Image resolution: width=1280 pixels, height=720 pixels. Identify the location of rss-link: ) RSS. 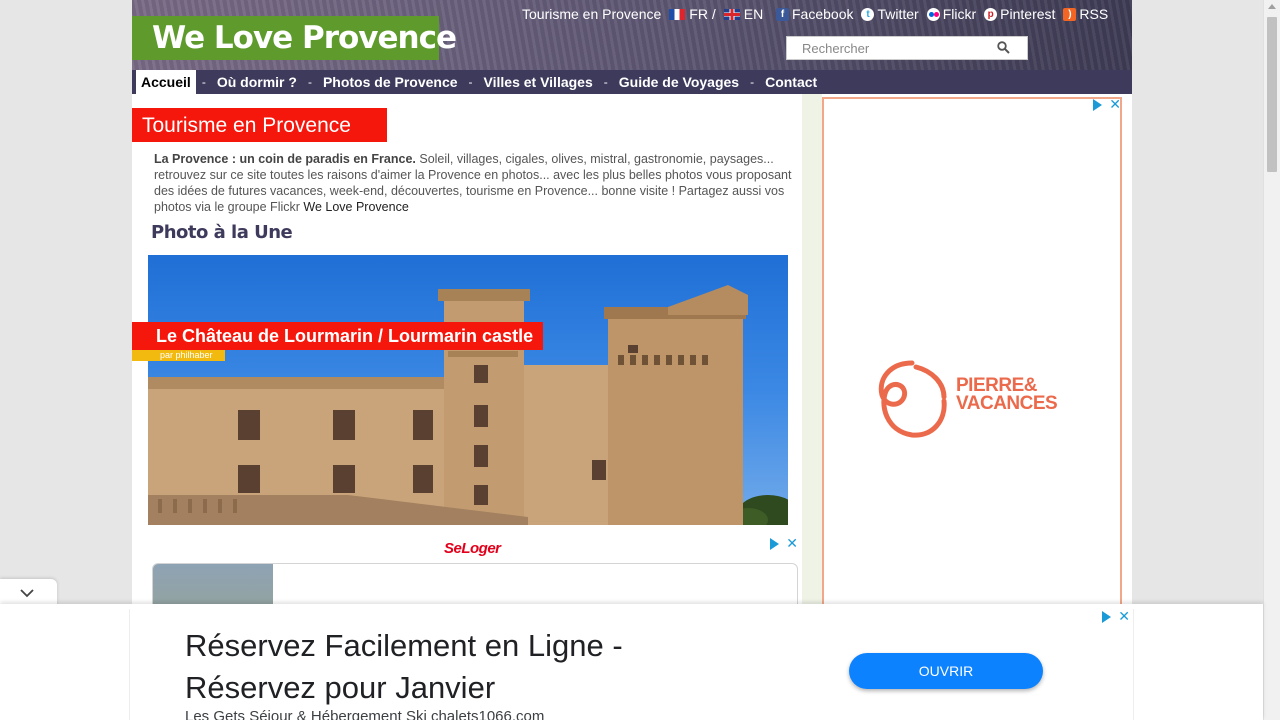
(1085, 14).